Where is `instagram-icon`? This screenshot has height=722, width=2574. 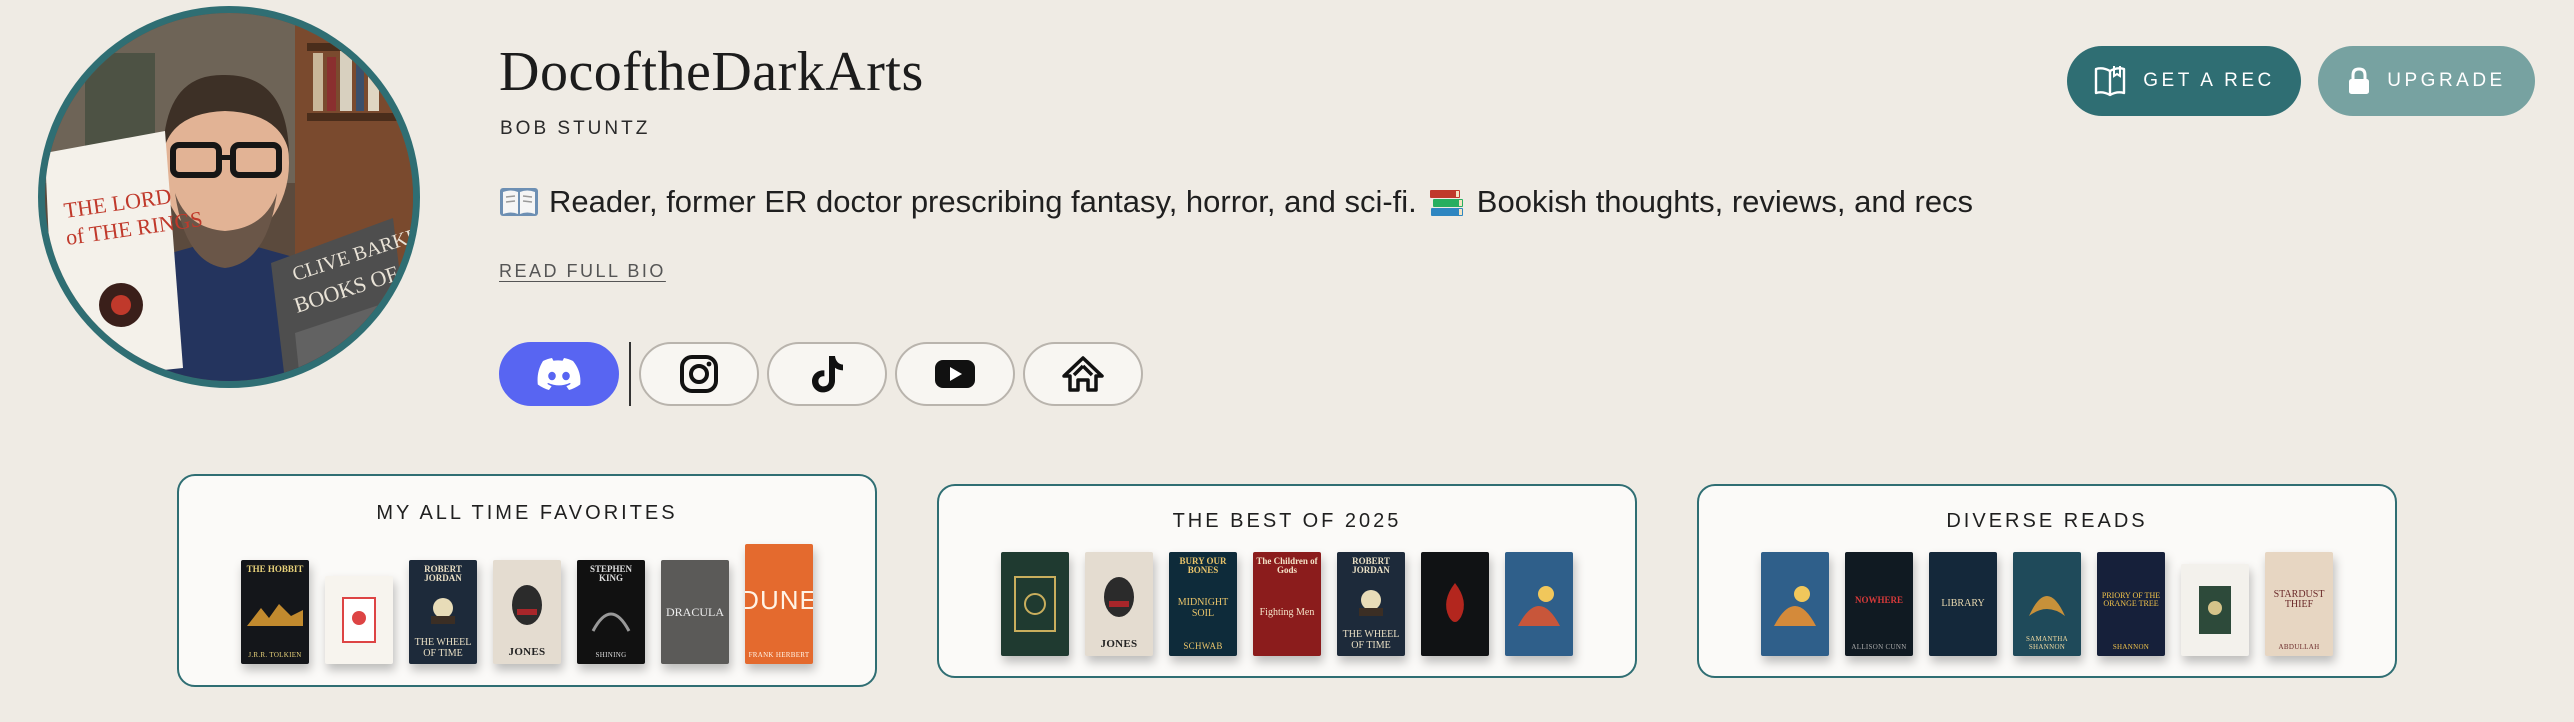
instagram-icon is located at coordinates (699, 374).